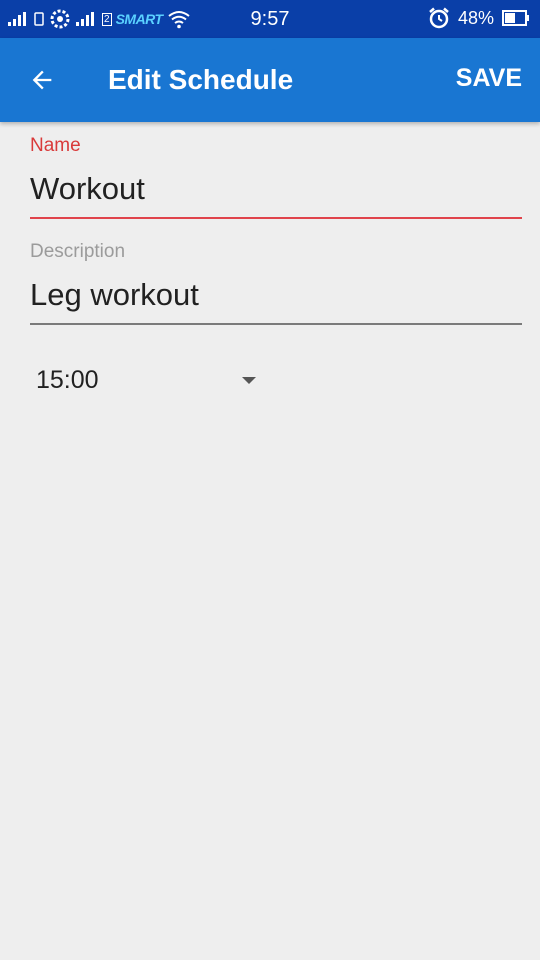 The image size is (540, 960). Describe the element at coordinates (78, 251) in the screenshot. I see `description-label: Description` at that location.